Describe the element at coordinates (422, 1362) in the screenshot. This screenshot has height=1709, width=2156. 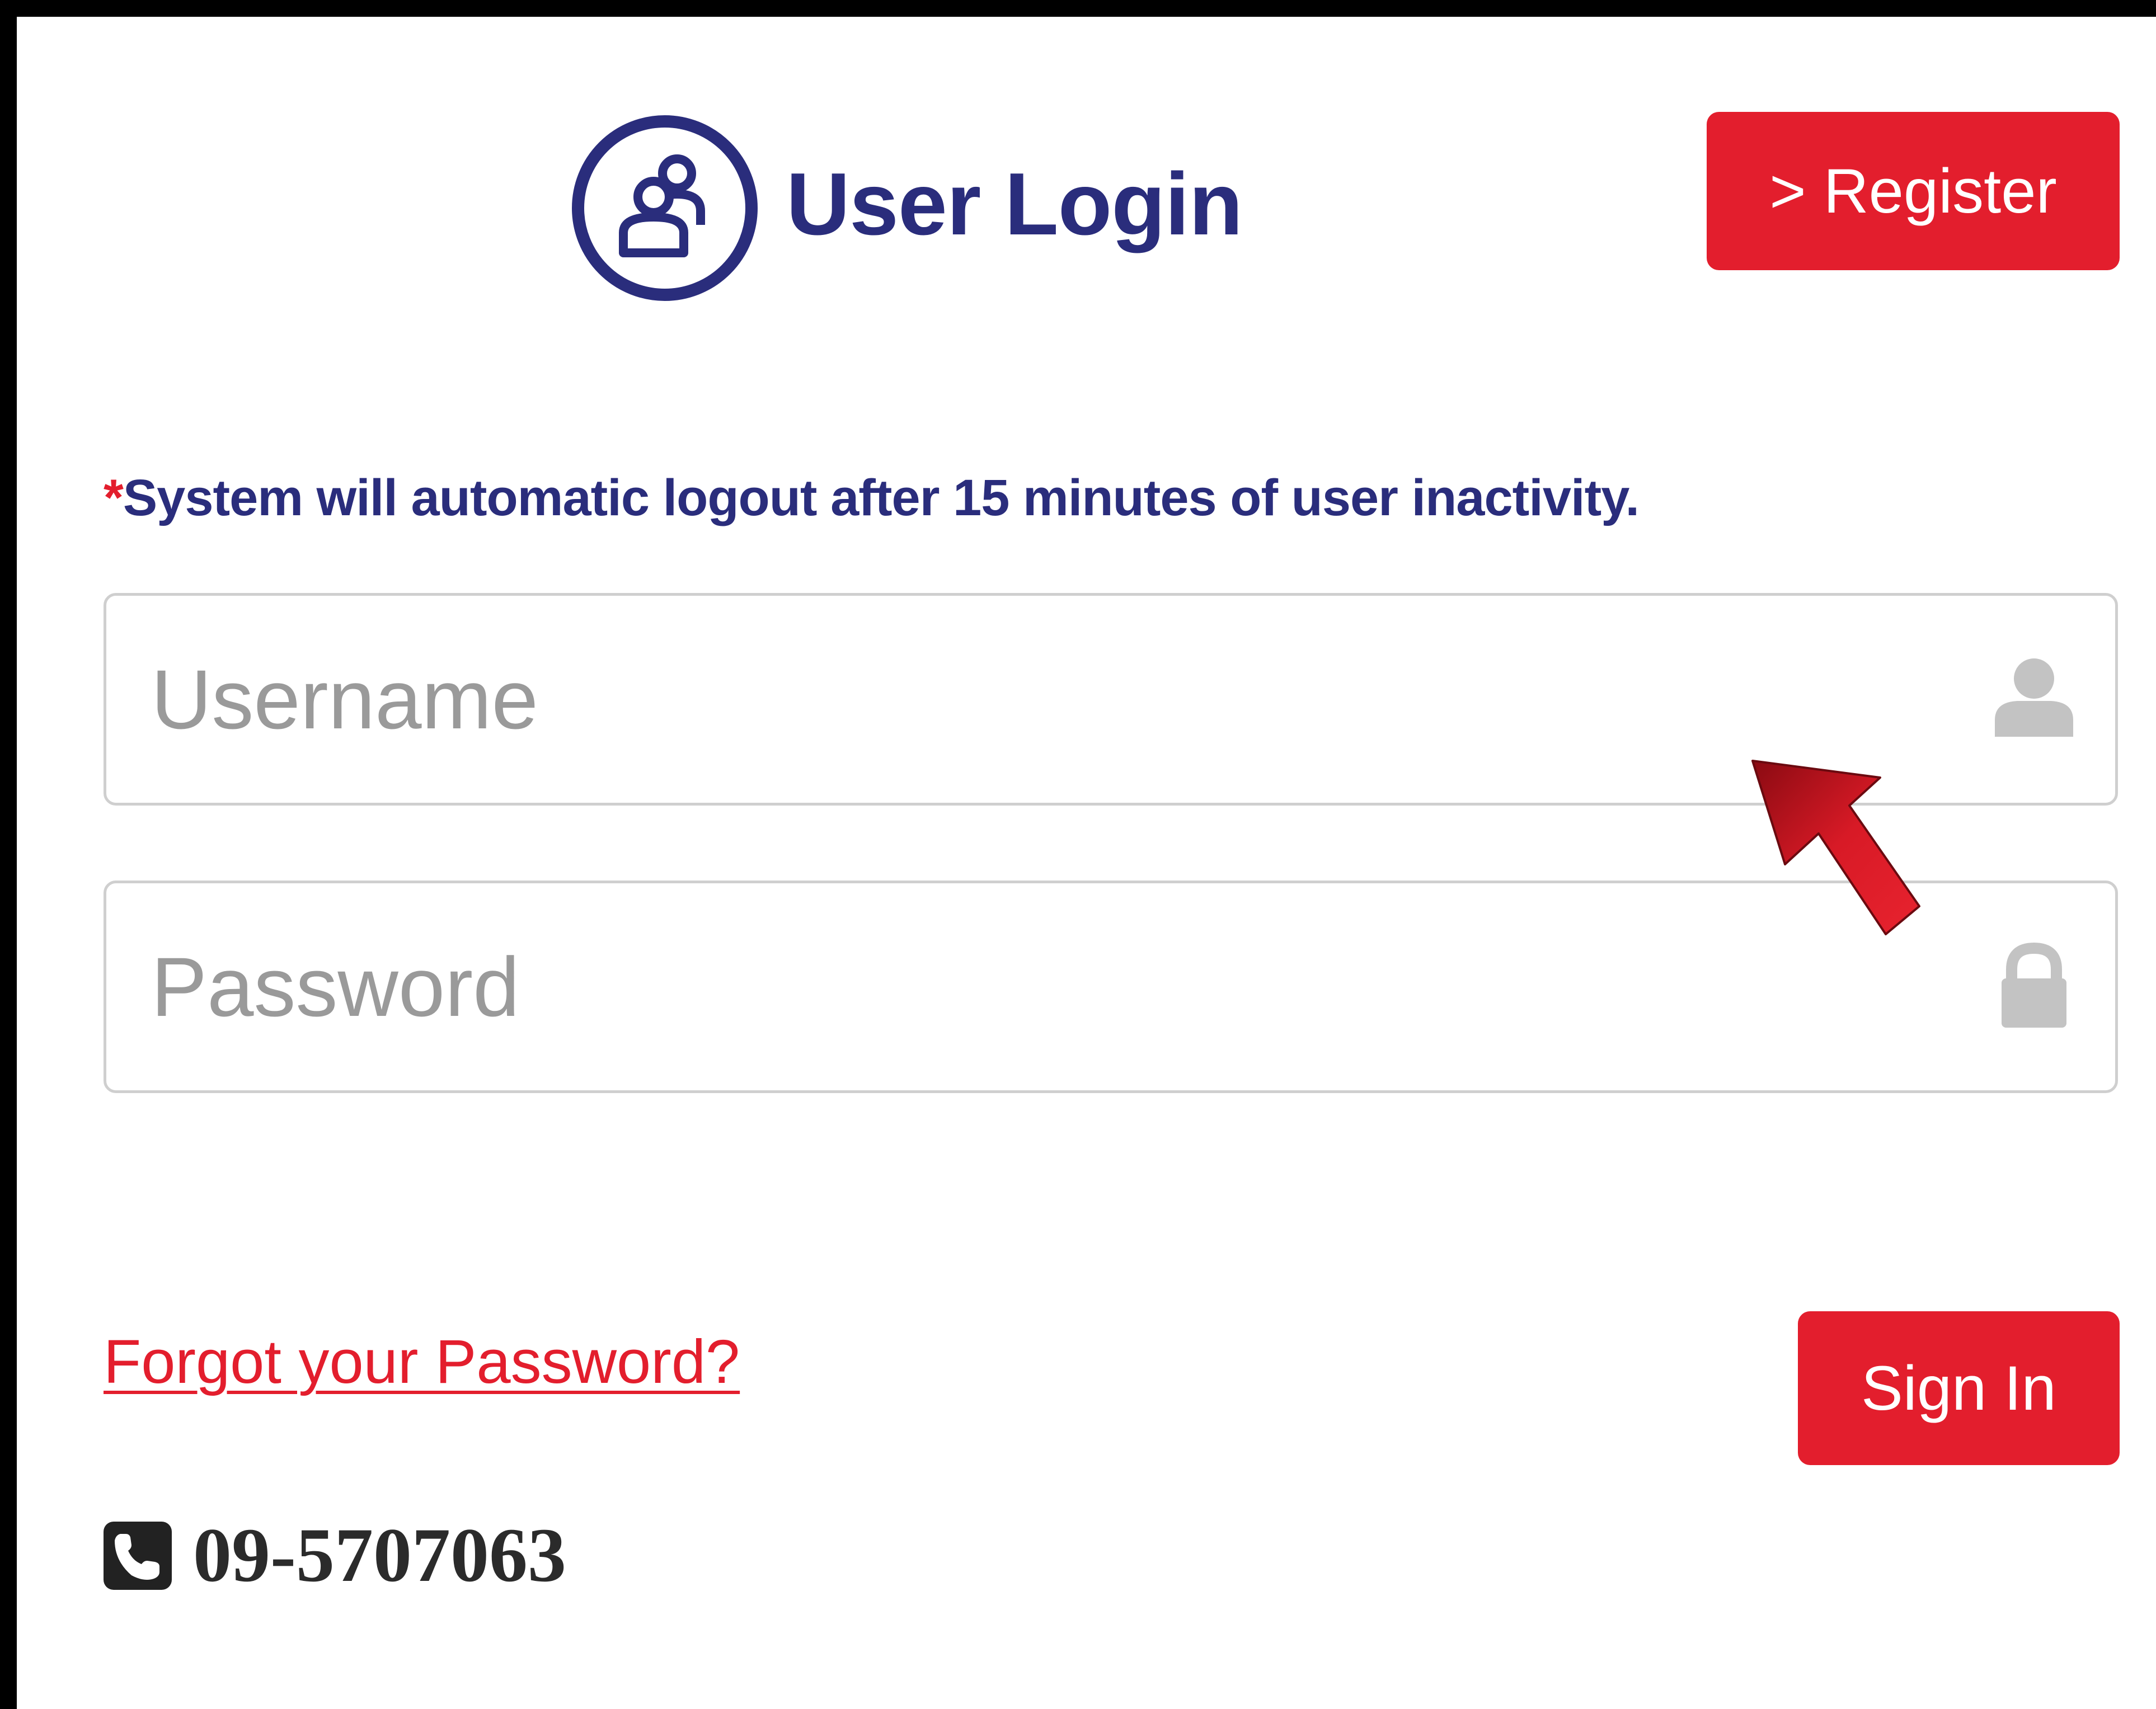
I see `forgot-password-link: Forgot your Password?` at that location.